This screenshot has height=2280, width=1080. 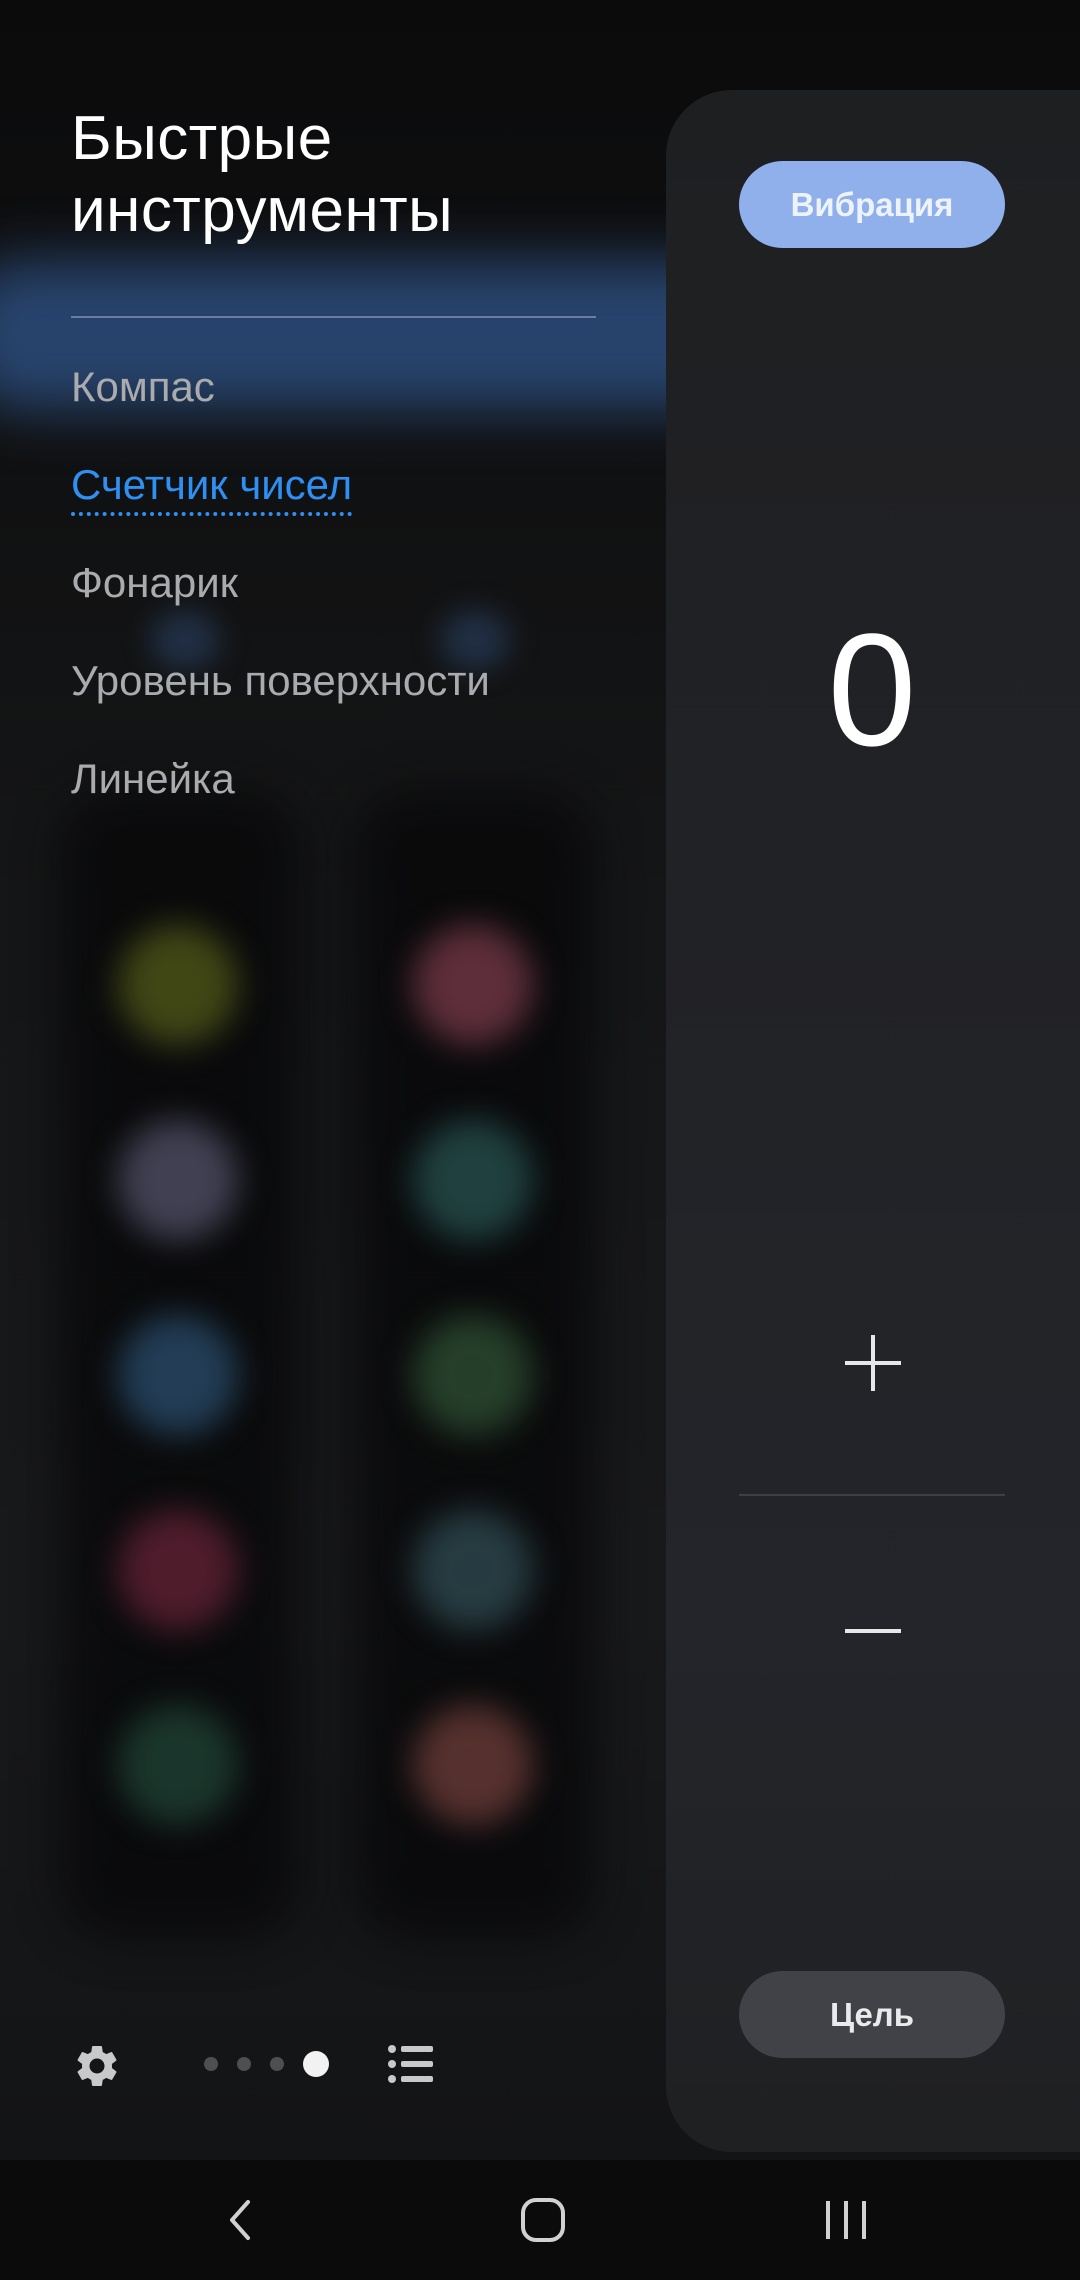 What do you see at coordinates (872, 1495) in the screenshot?
I see `counter-divider` at bounding box center [872, 1495].